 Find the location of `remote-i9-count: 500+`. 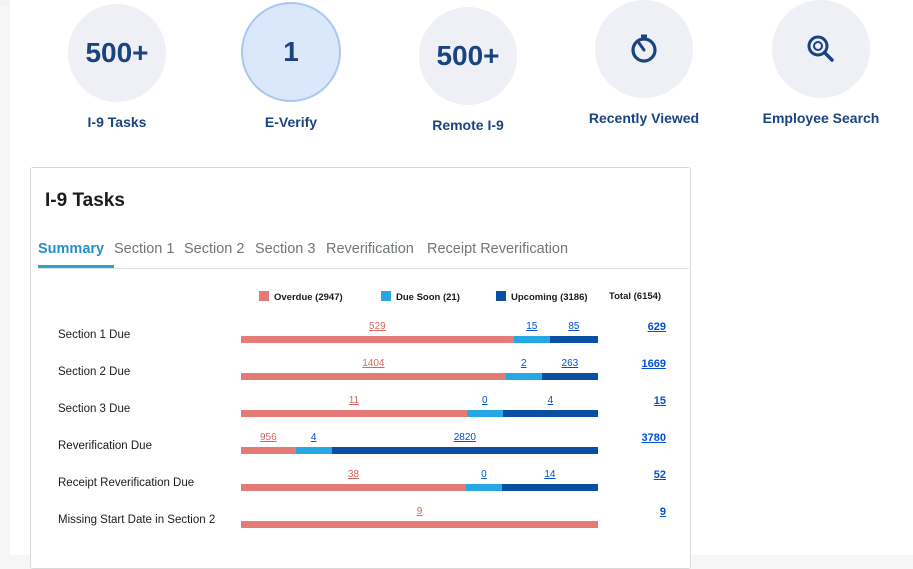

remote-i9-count: 500+ is located at coordinates (468, 56).